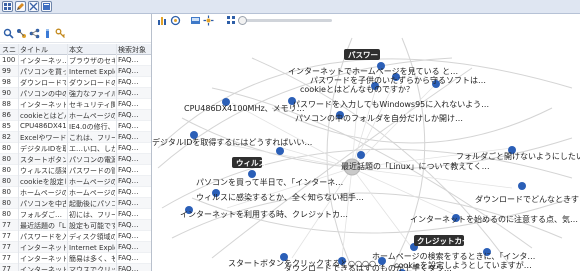  I want to click on grid-view-icon, so click(7, 6).